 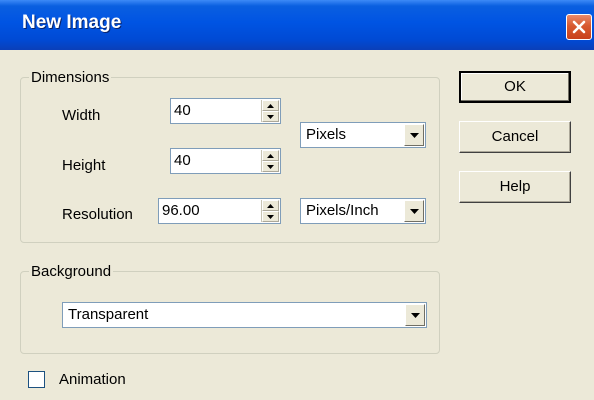 I want to click on resolution-value: 96.00, so click(x=181, y=210).